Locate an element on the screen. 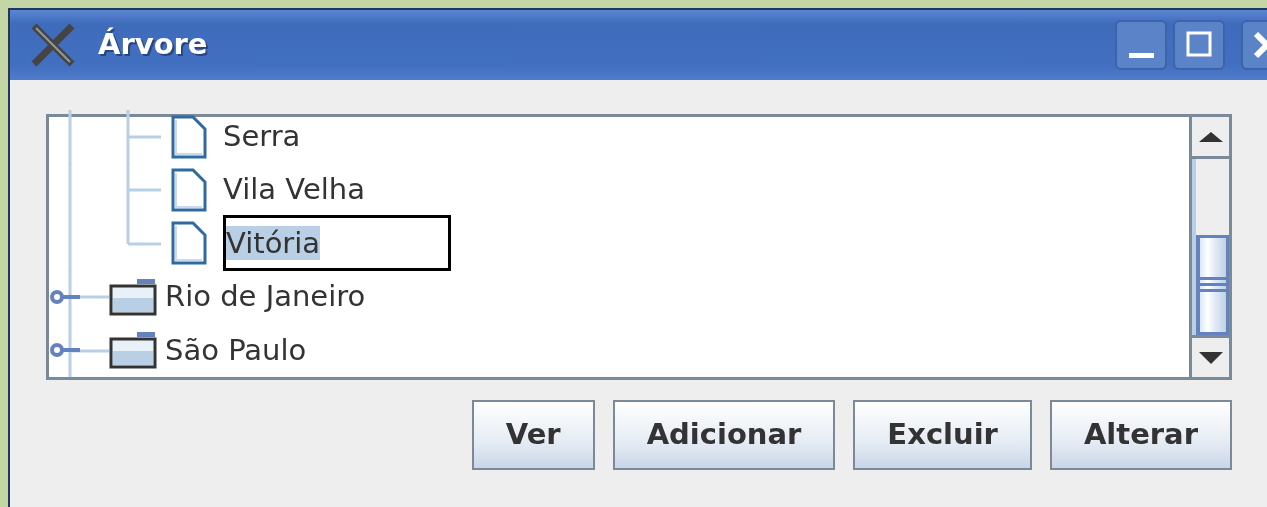 This screenshot has height=507, width=1267. rename-field: Vitória is located at coordinates (337, 243).